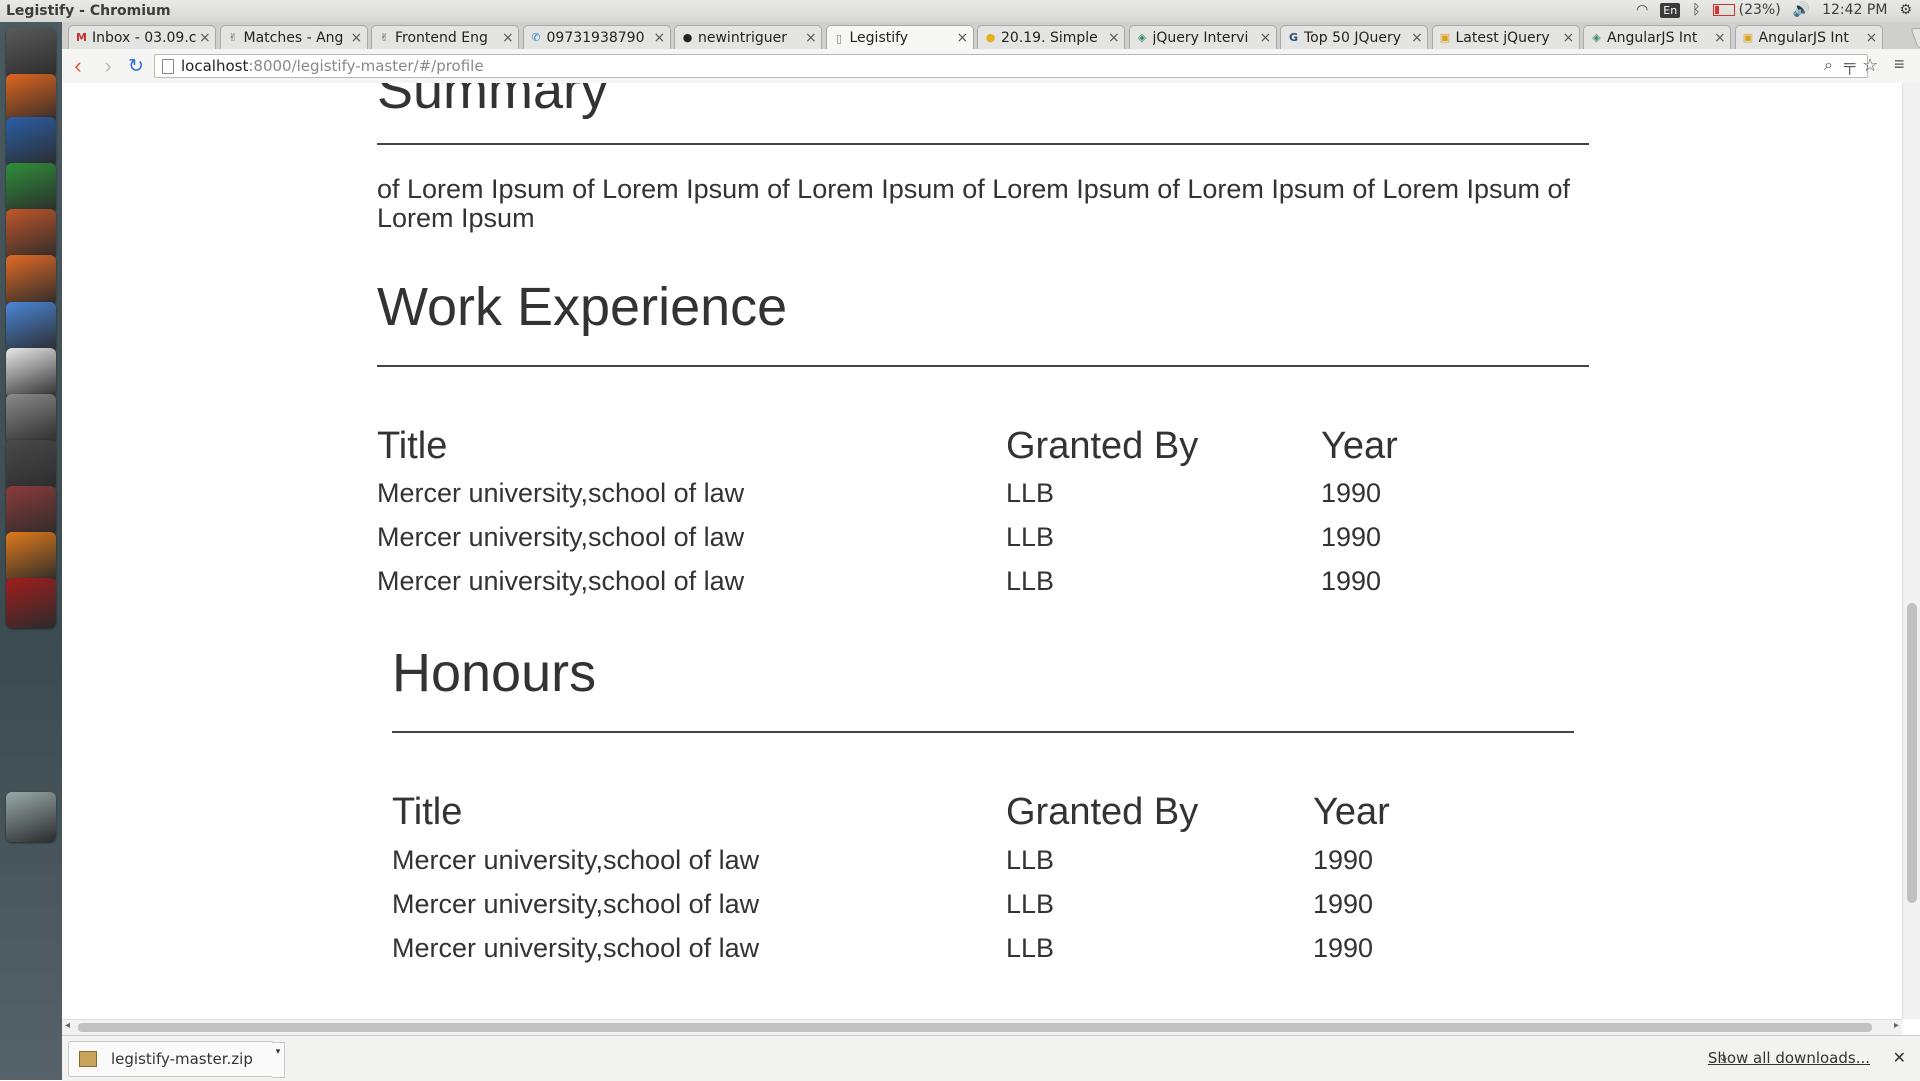 This screenshot has width=1920, height=1081. I want to click on trash-icon, so click(31, 817).